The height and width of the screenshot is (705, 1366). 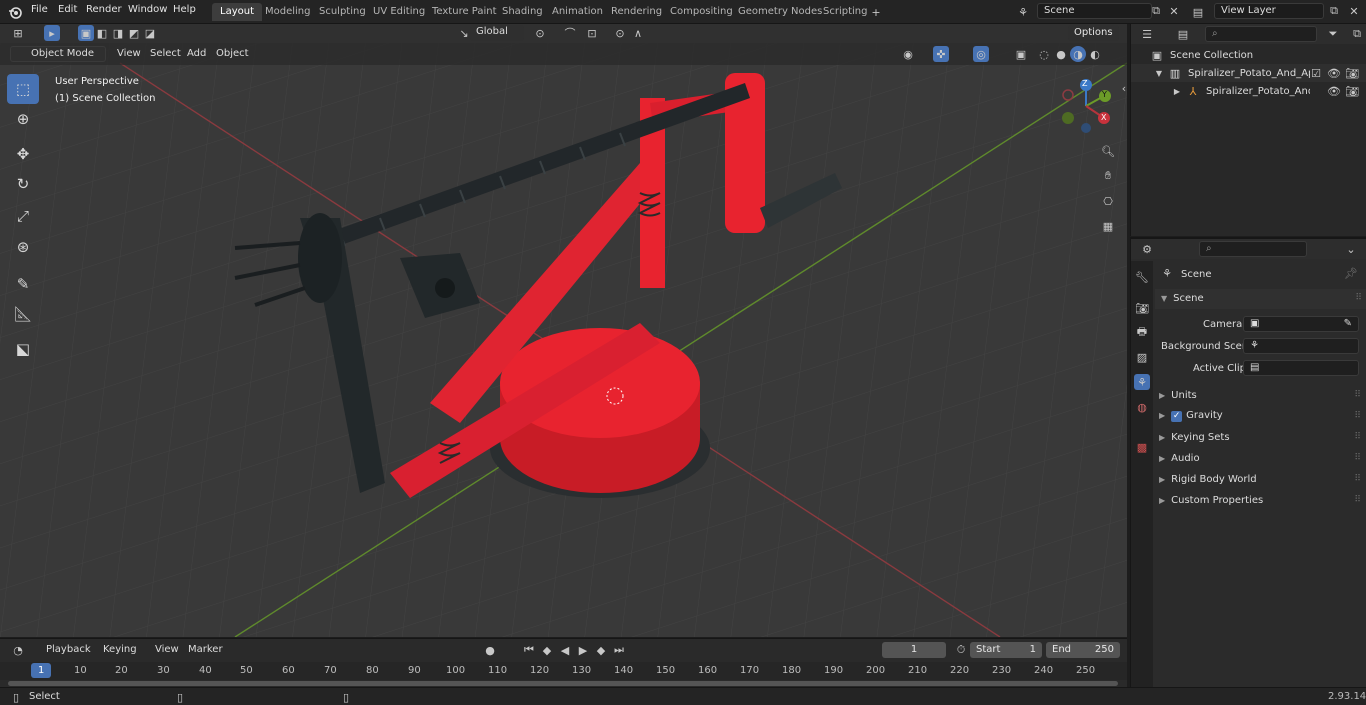 I want to click on header-add-menu: Add, so click(x=196, y=53).